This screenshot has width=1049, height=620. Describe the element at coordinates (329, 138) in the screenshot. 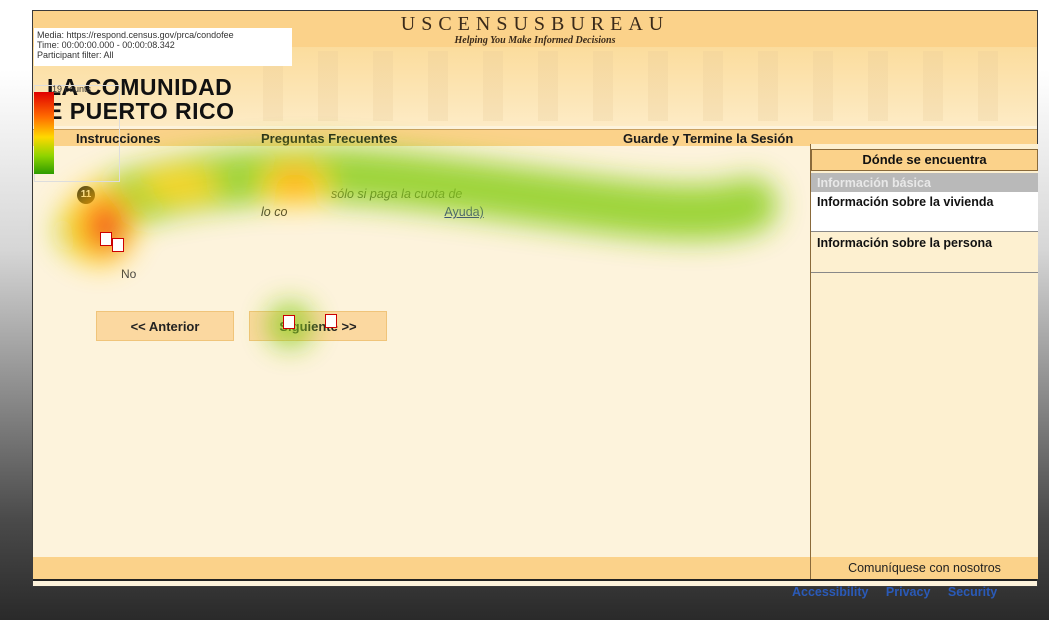

I see `nav-faq-link: Preguntas Frecuentes` at that location.